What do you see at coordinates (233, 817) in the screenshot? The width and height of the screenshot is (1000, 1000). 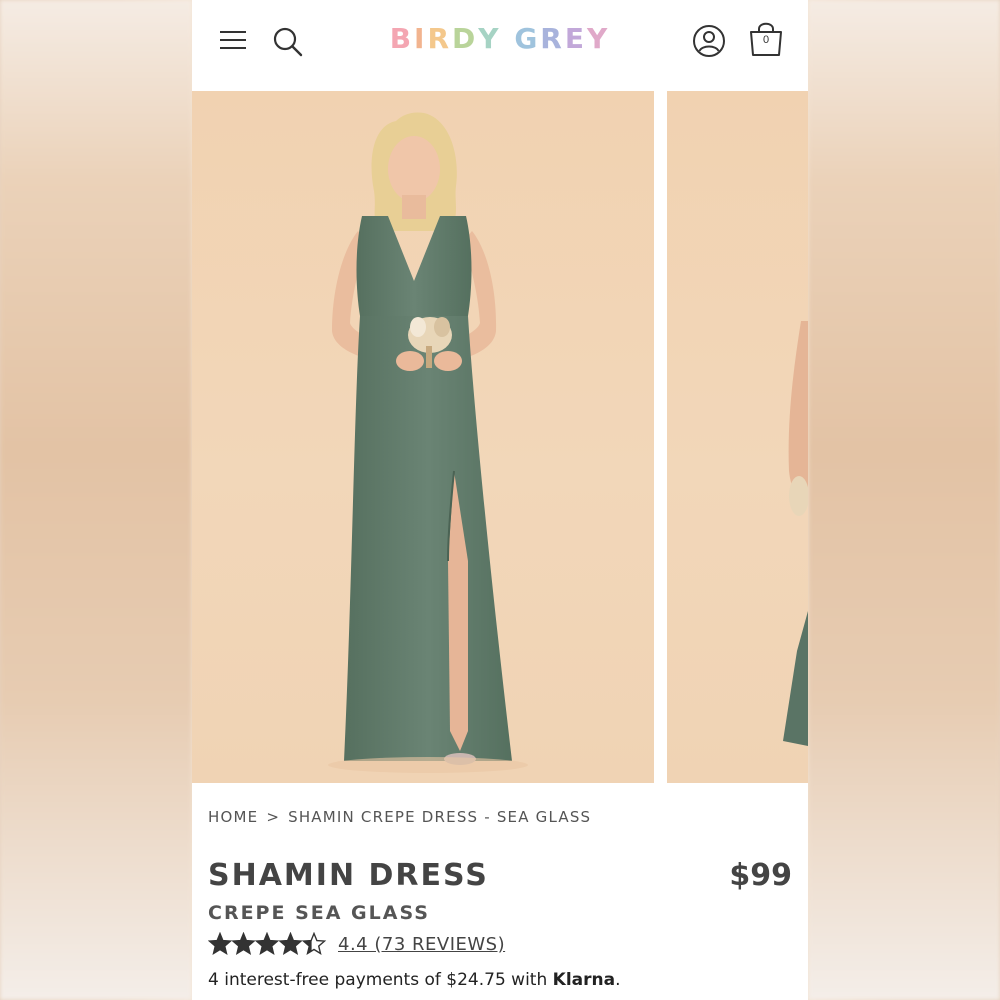 I see `breadcrumb-home-link: HOME` at bounding box center [233, 817].